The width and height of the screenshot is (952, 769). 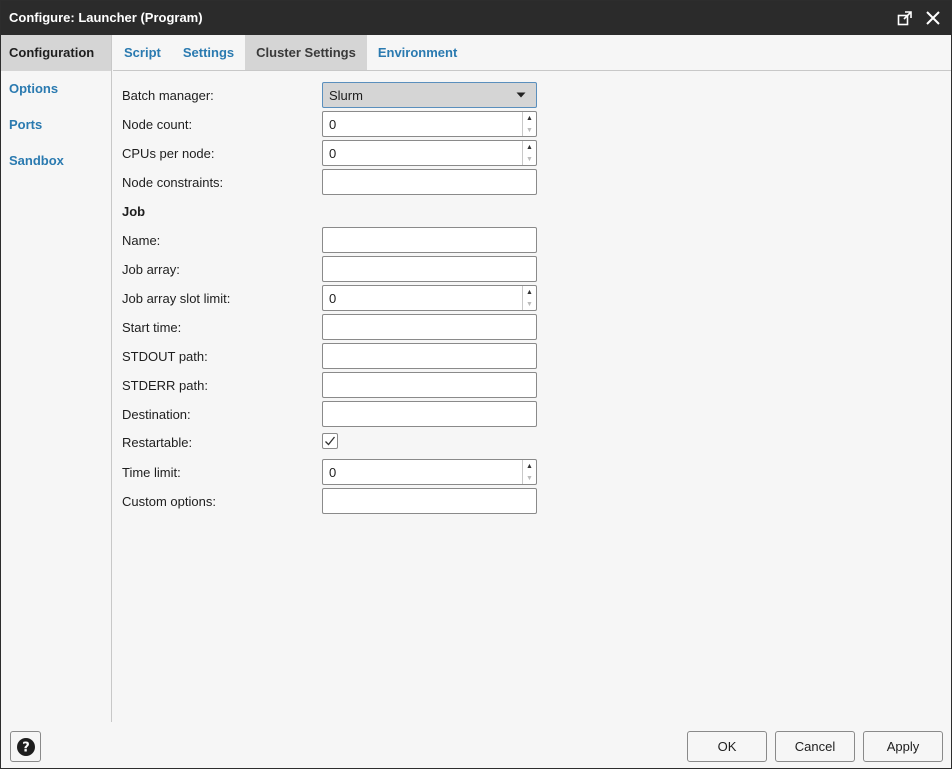 What do you see at coordinates (134, 211) in the screenshot?
I see `job-section-heading: Job` at bounding box center [134, 211].